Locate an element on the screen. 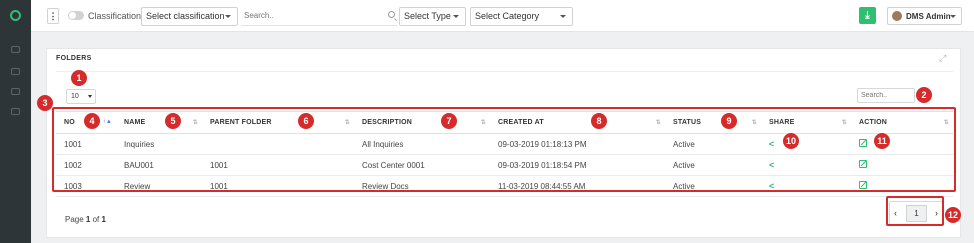 The height and width of the screenshot is (243, 974). cell-created-at: 09-03-2019 01:18:13 PM is located at coordinates (577, 144).